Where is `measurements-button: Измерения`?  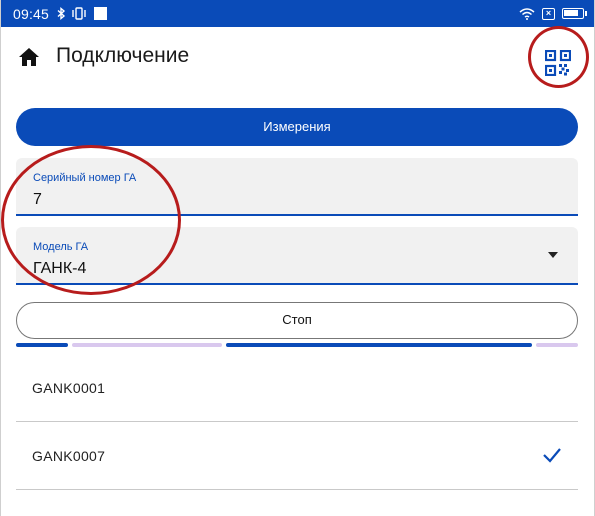 measurements-button: Измерения is located at coordinates (297, 127).